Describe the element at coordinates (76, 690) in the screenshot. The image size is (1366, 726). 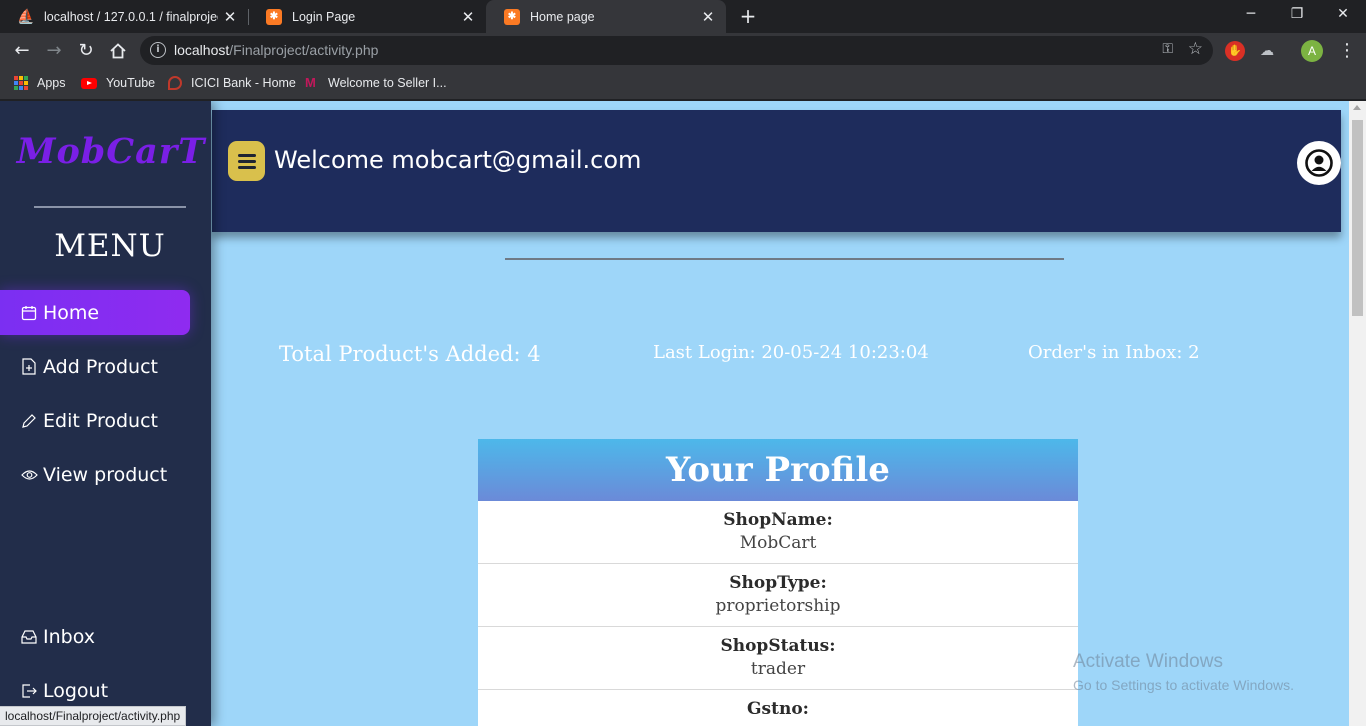
I see `sidebar-item-label: Logout` at that location.